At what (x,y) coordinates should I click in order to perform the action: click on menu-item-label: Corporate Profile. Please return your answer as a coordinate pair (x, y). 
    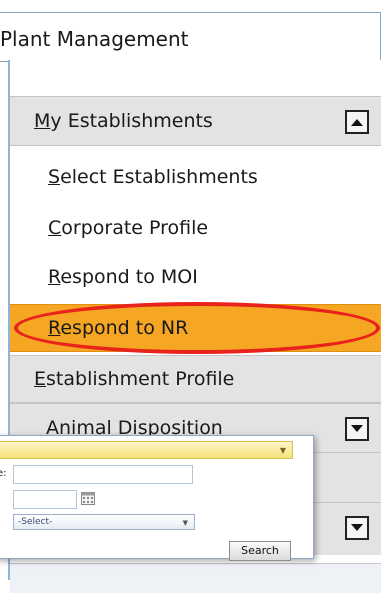
    Looking at the image, I should click on (128, 228).